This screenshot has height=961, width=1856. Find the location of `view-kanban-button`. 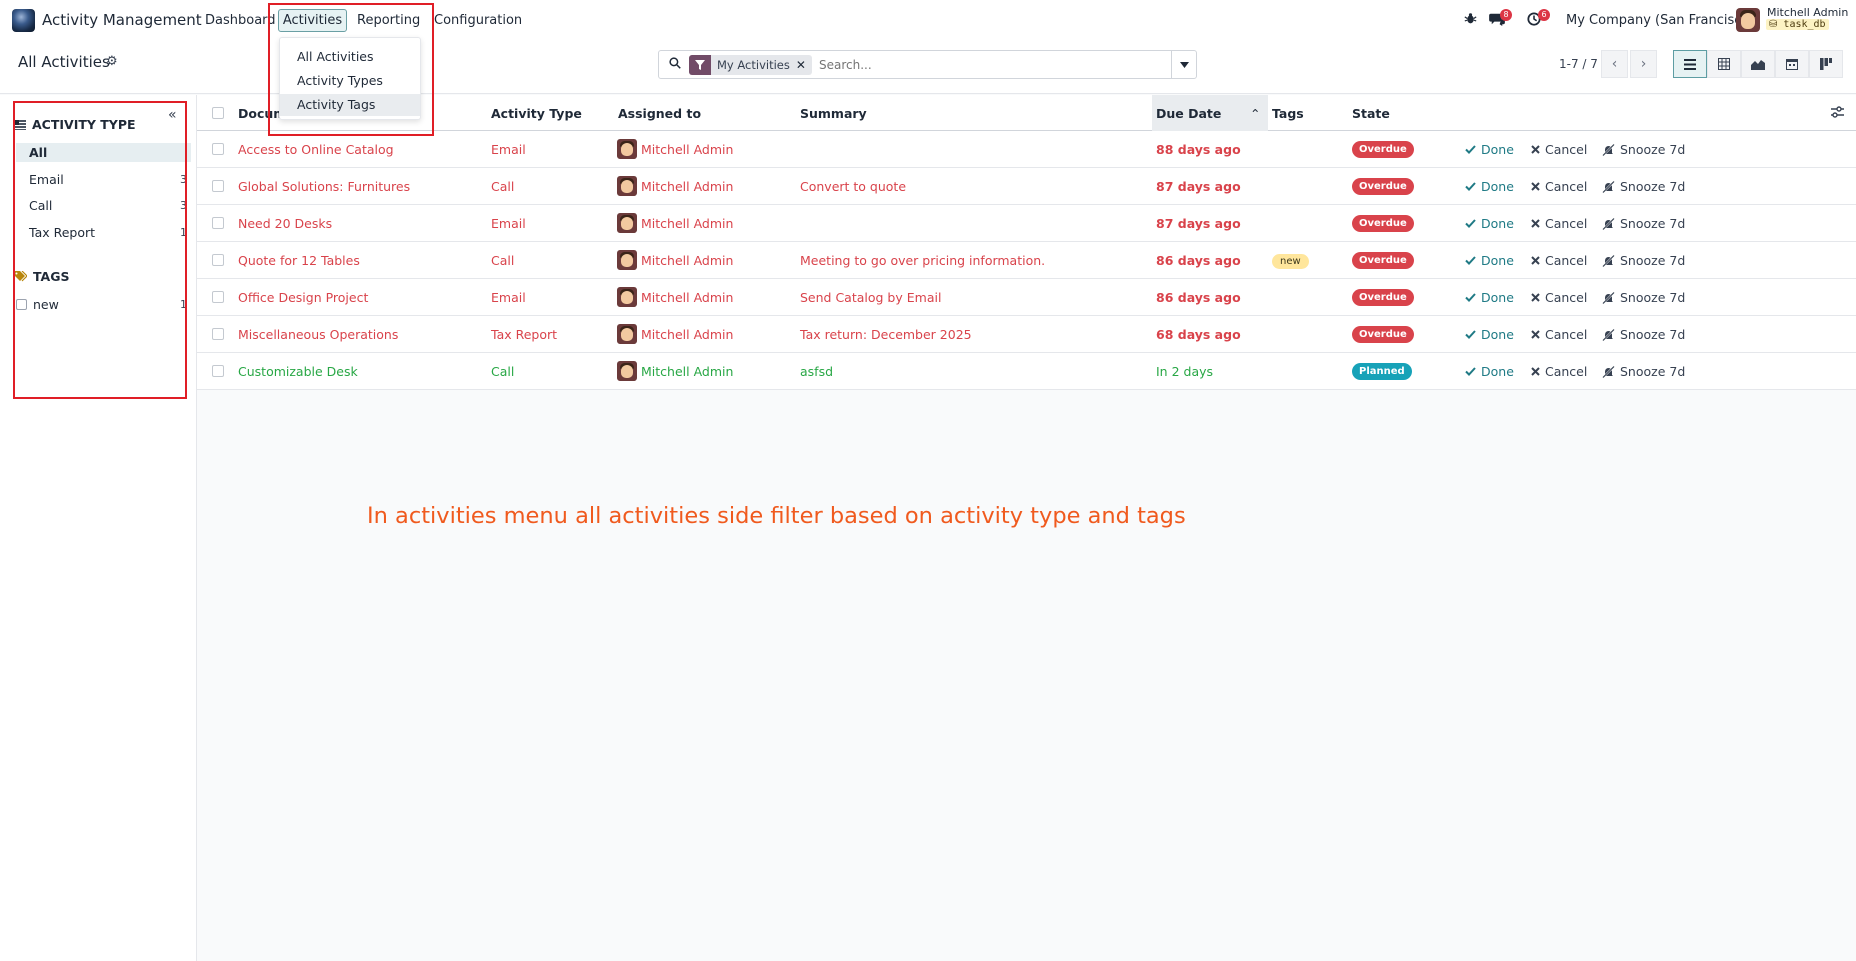

view-kanban-button is located at coordinates (1826, 64).